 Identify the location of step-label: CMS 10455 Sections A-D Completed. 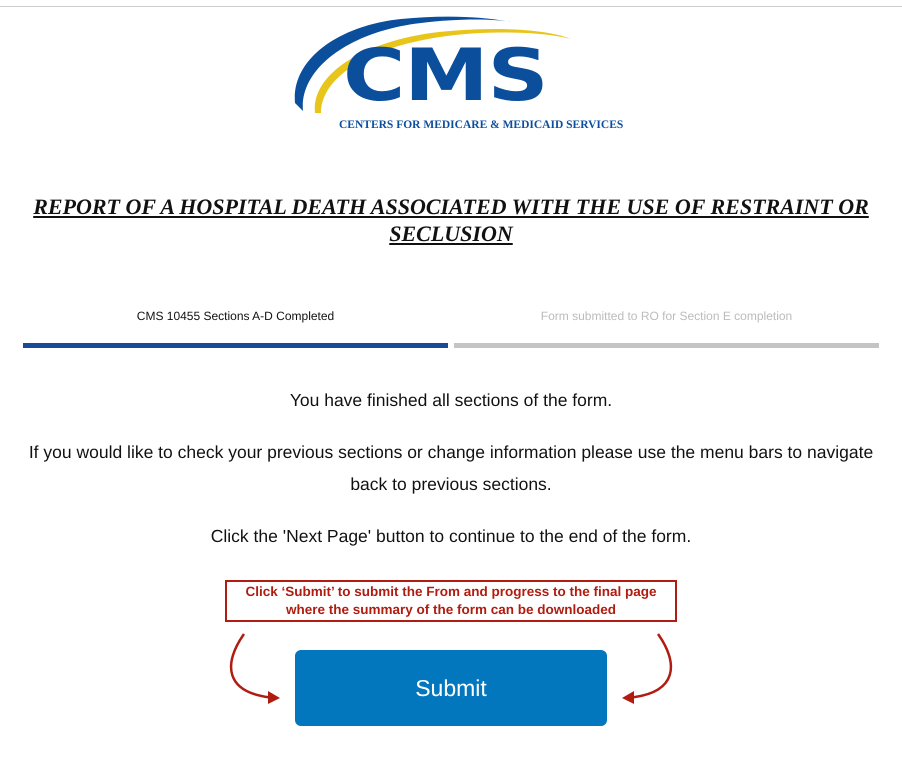
(235, 317).